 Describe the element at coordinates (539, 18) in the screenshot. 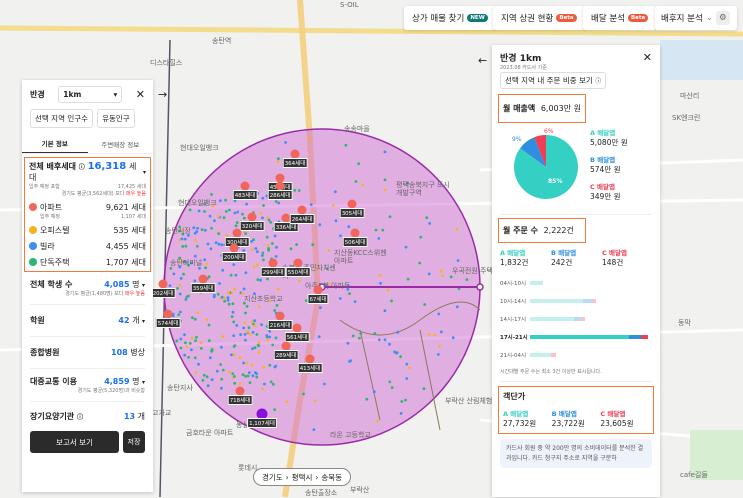

I see `area-commerce-button: 지역 상권 현황 Beta` at that location.